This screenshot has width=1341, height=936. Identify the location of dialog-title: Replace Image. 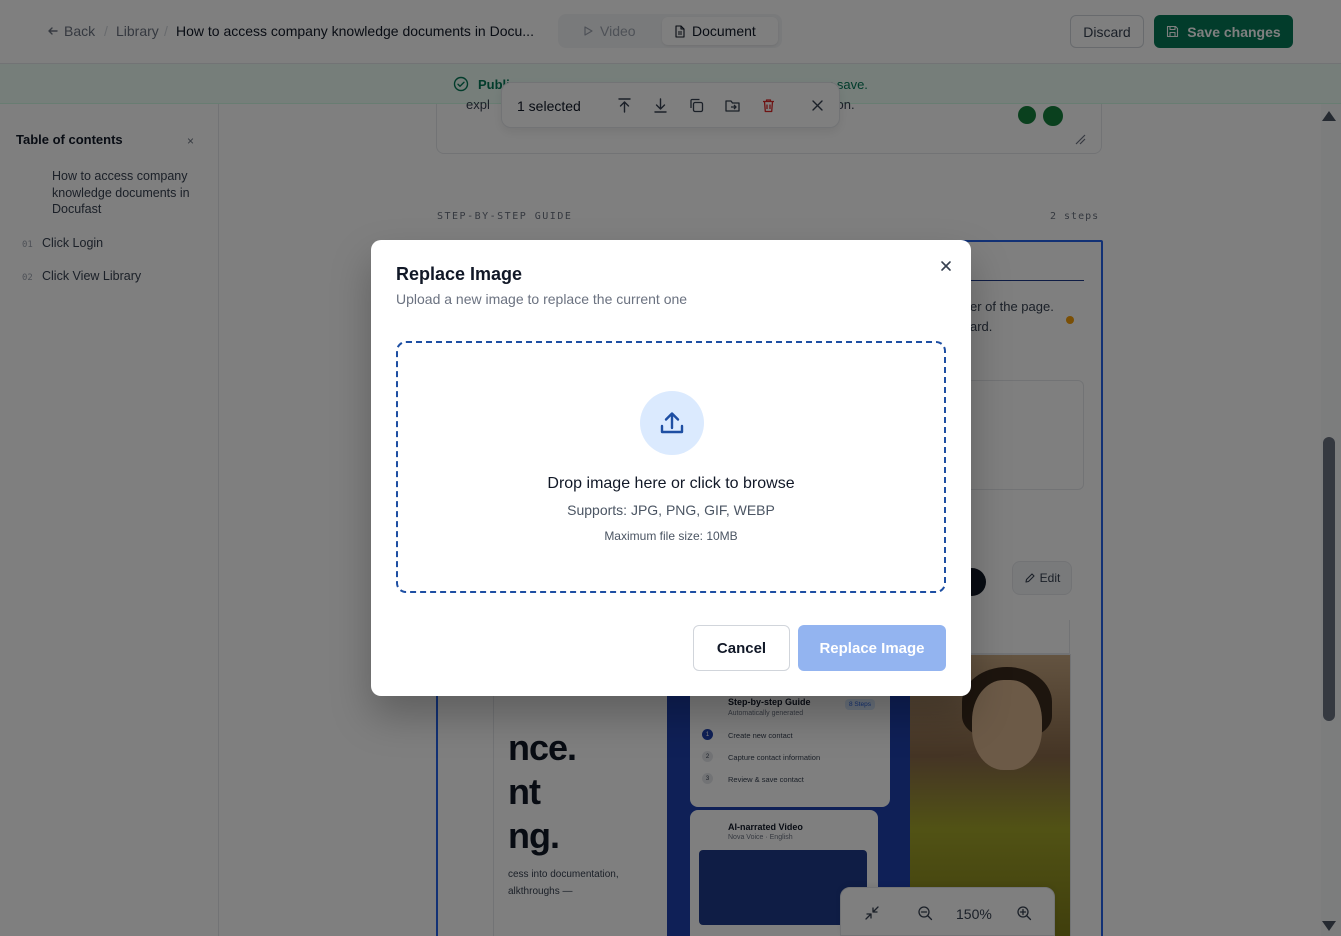
(459, 274).